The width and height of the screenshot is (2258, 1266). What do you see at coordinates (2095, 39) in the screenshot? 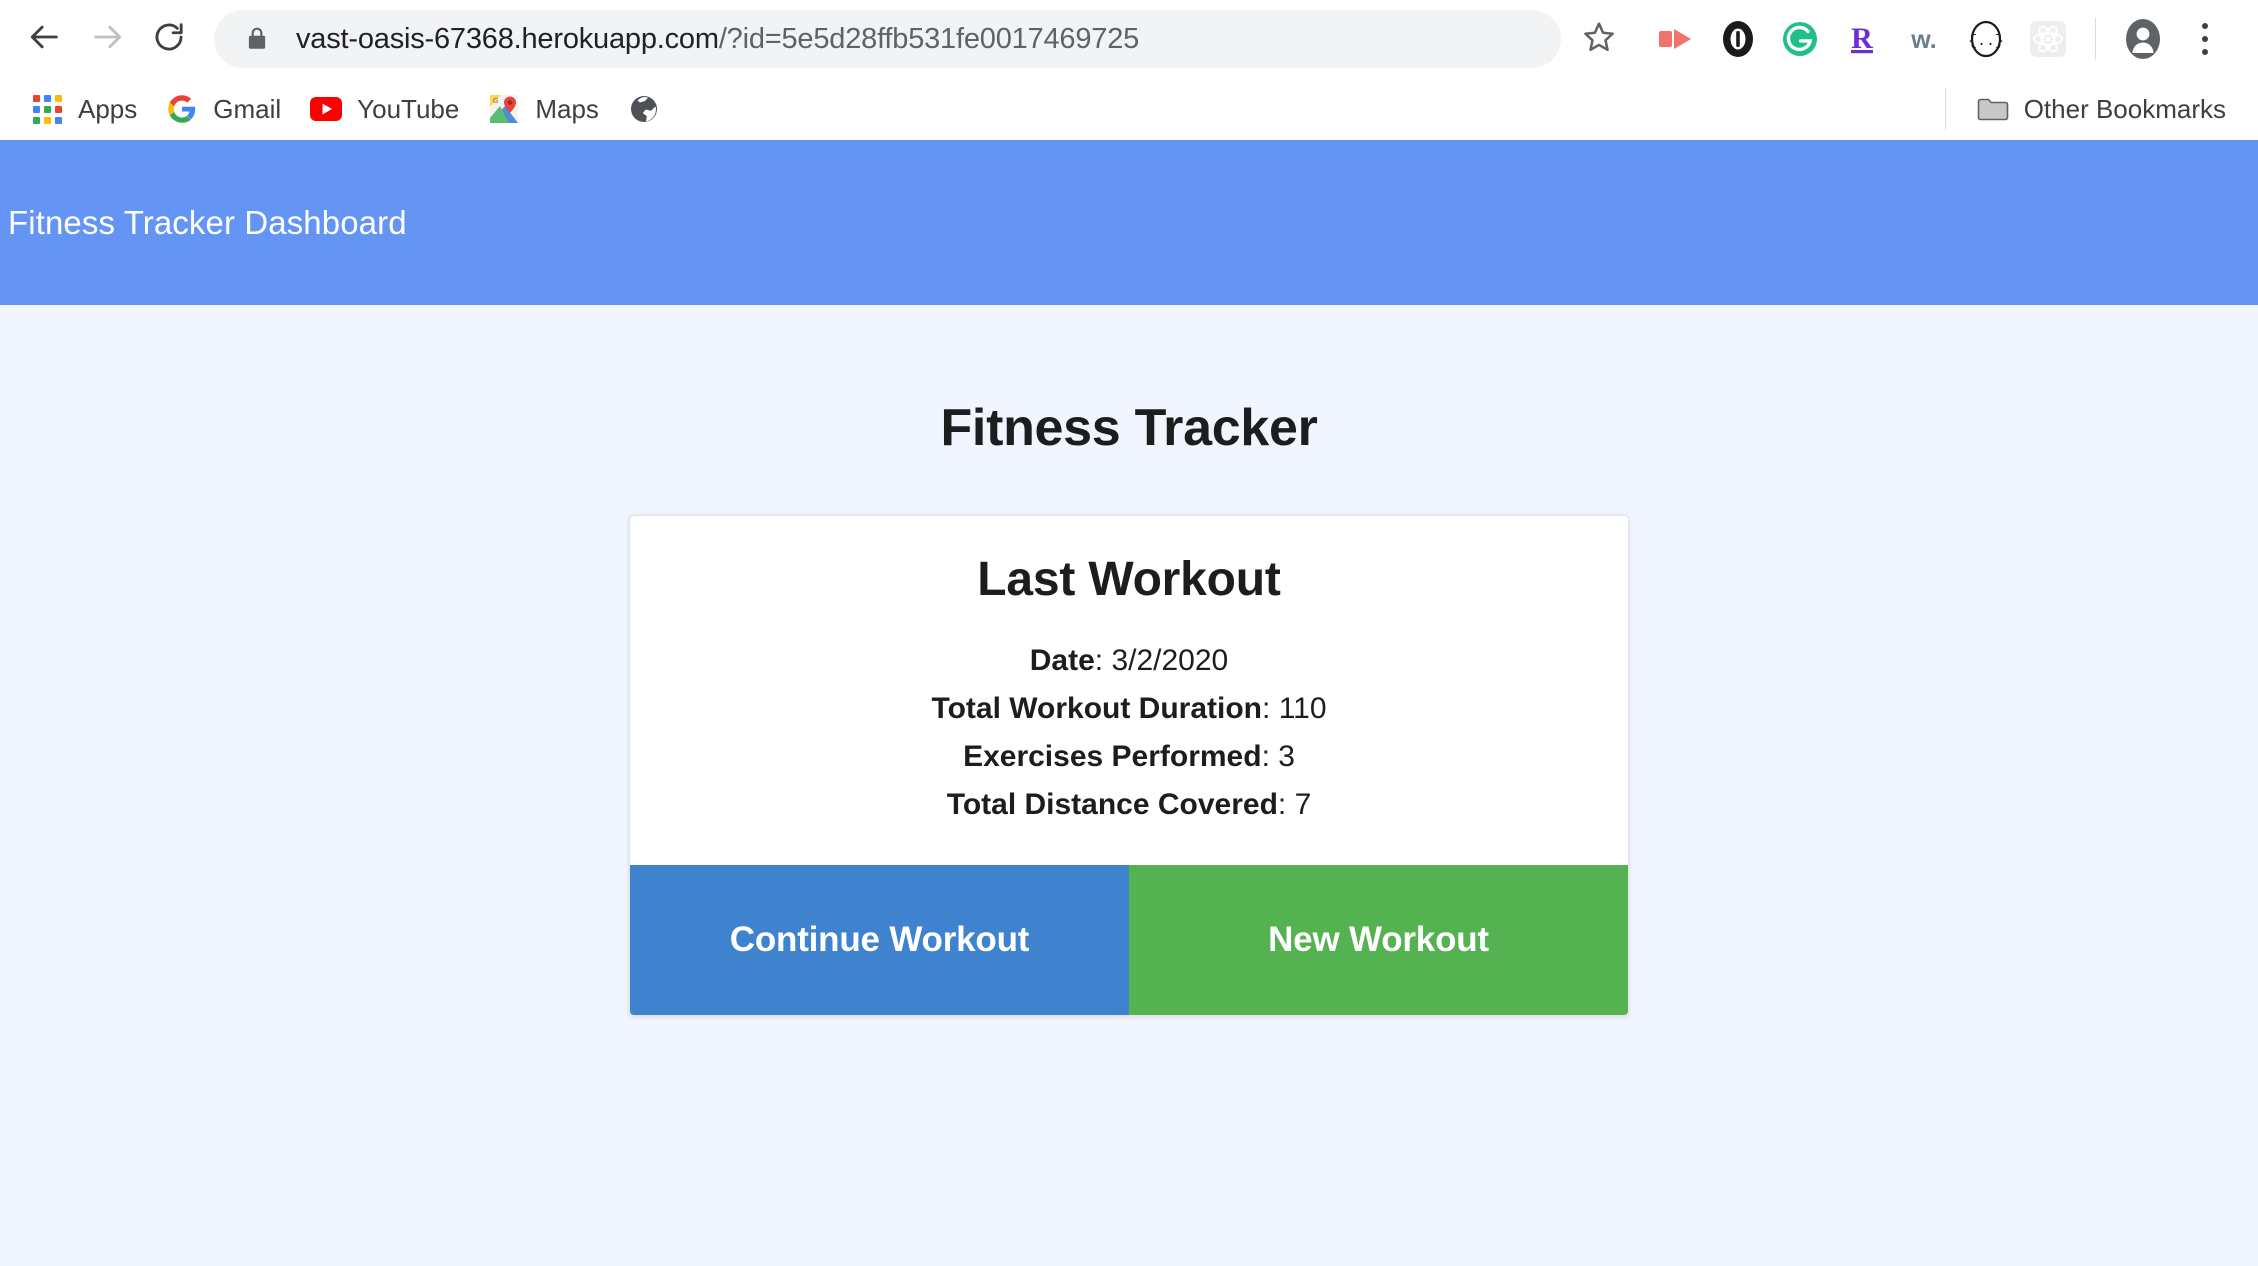
I see `toolbar-divider` at bounding box center [2095, 39].